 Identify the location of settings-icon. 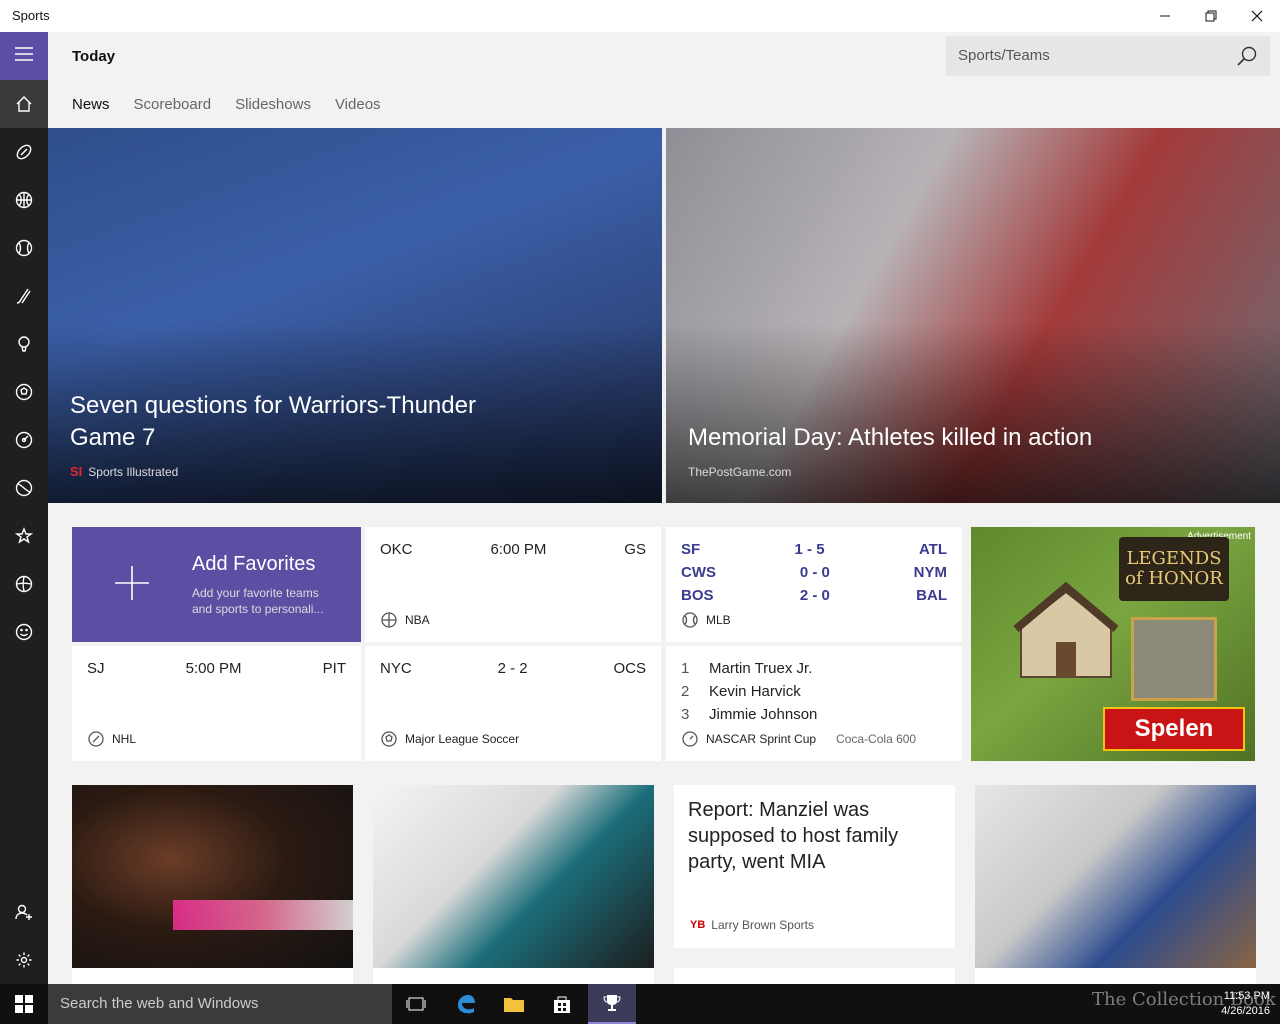
(24, 960).